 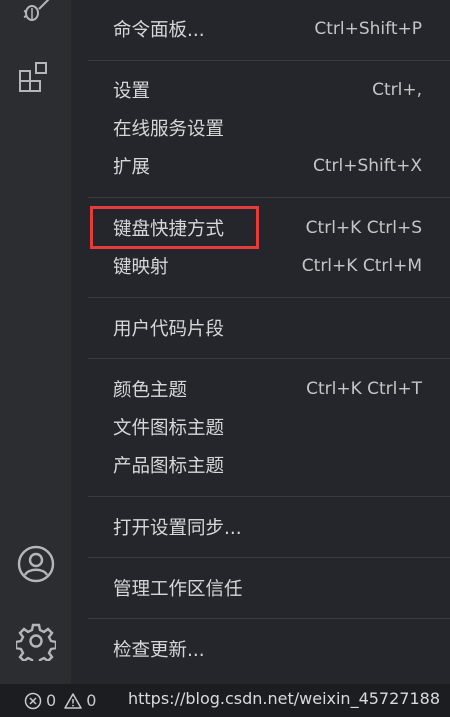 What do you see at coordinates (36, 17) in the screenshot?
I see `debug-icon` at bounding box center [36, 17].